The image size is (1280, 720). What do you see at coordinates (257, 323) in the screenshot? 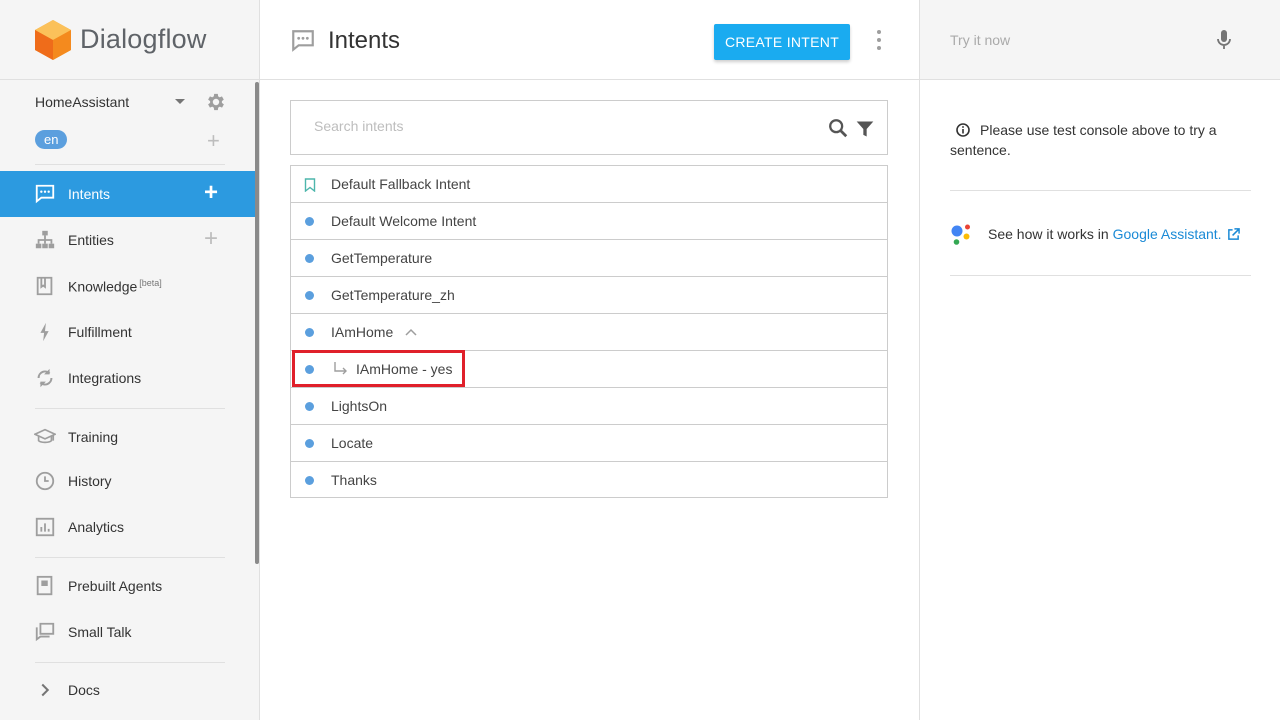
I see `sidebar-scrollbar` at bounding box center [257, 323].